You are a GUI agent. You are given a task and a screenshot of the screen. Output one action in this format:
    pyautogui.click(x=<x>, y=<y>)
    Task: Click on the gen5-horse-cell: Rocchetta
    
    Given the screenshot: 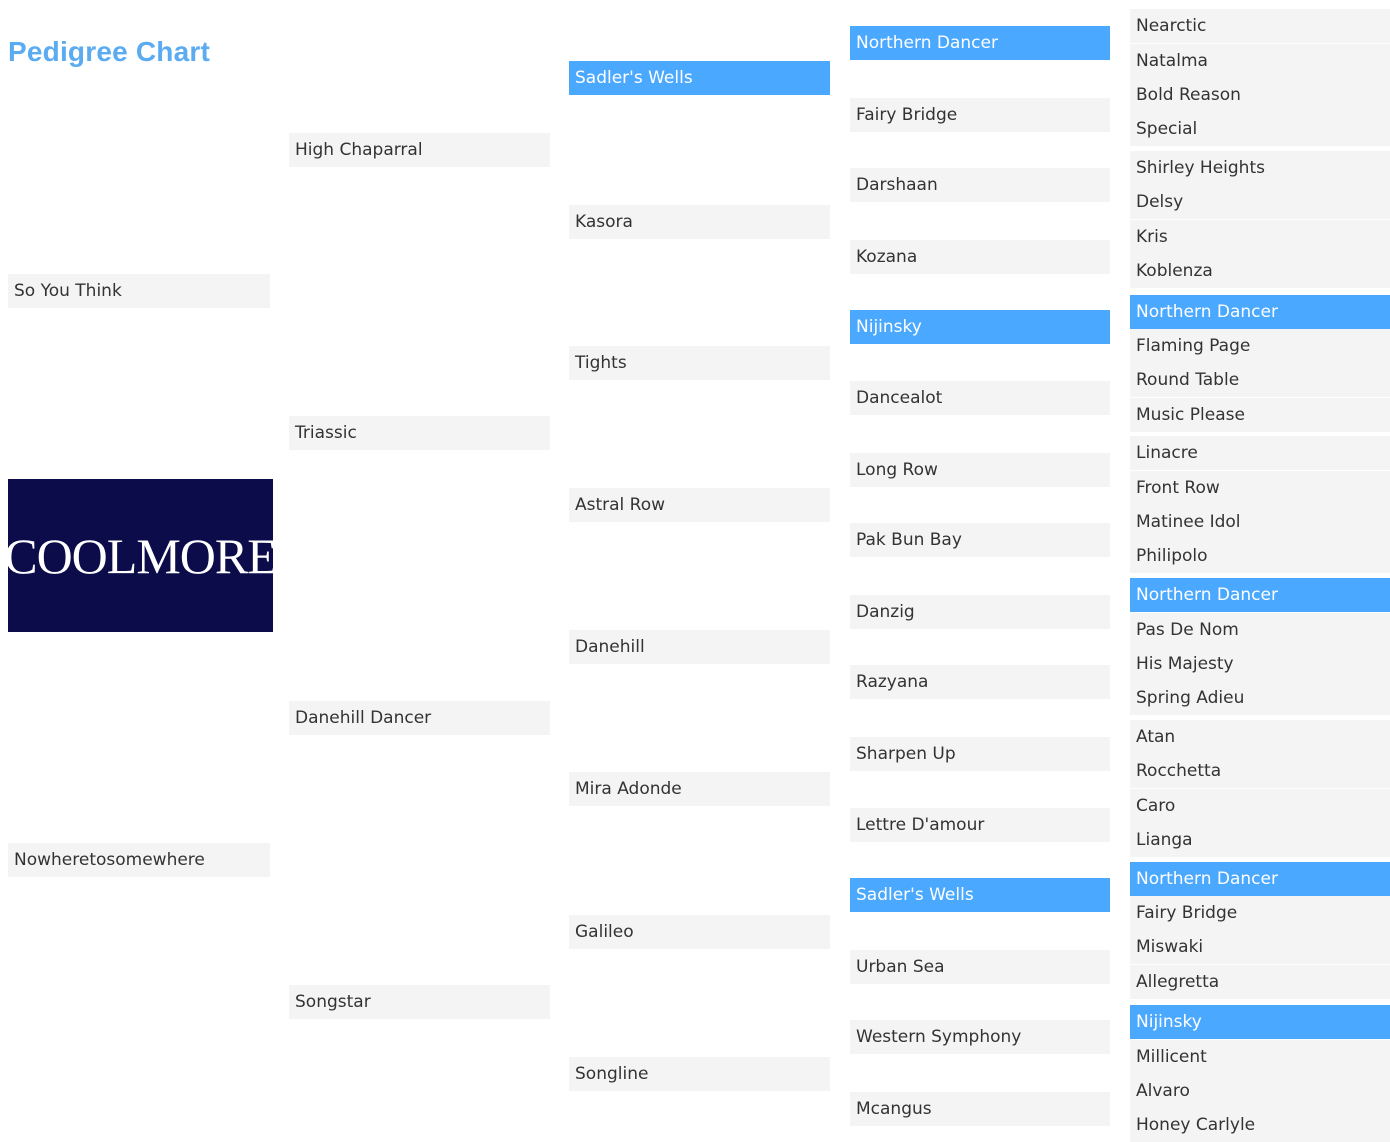 What is the action you would take?
    pyautogui.click(x=1260, y=771)
    